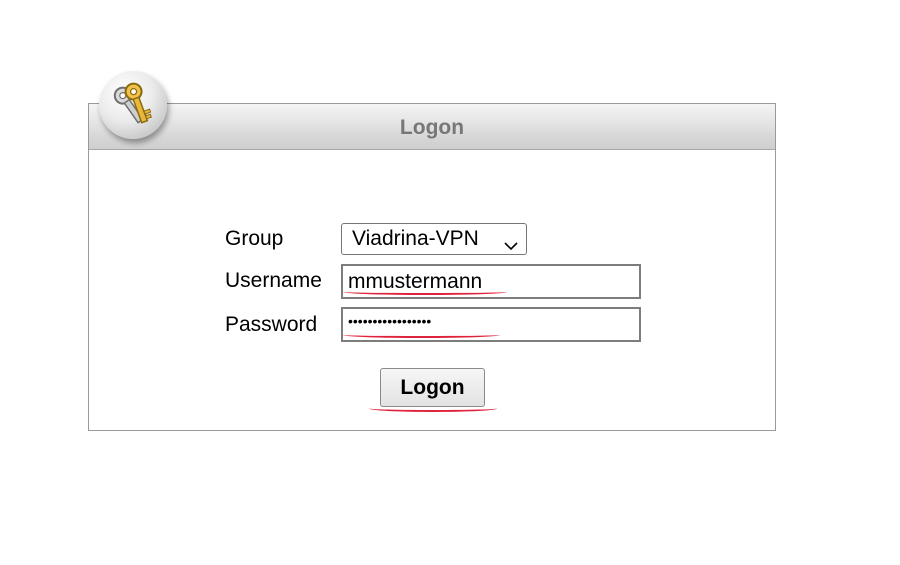  Describe the element at coordinates (390, 321) in the screenshot. I see `password-mask: •••••••••••••••••` at that location.